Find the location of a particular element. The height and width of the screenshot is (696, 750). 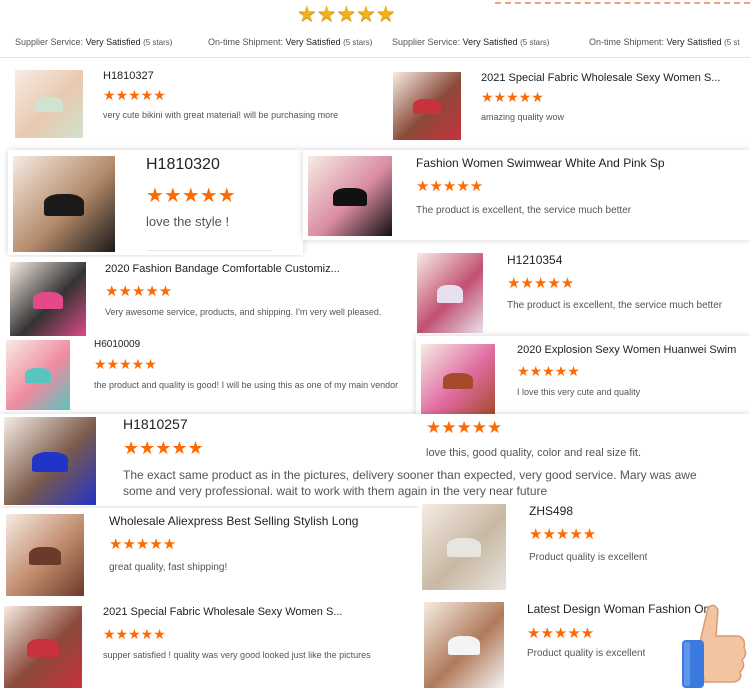

review-title: ZHS498 is located at coordinates (551, 511).